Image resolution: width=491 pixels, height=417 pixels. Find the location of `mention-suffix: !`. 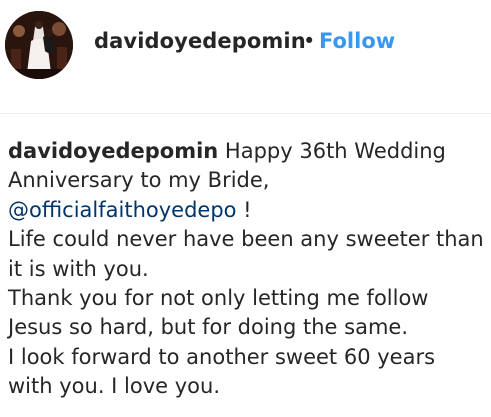

mention-suffix: ! is located at coordinates (244, 209).